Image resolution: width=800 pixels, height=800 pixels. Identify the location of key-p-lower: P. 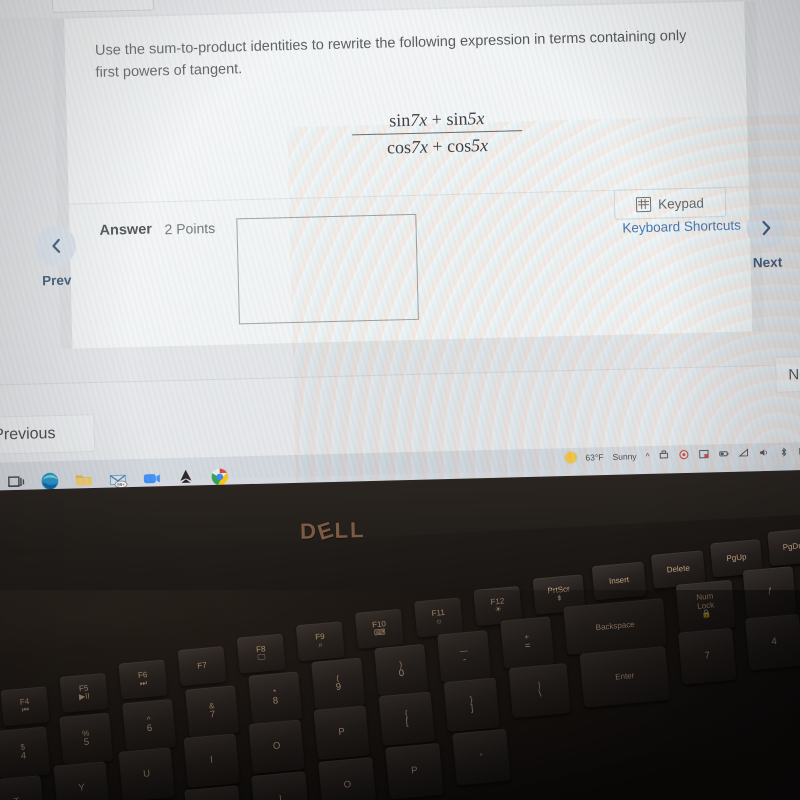
(414, 771).